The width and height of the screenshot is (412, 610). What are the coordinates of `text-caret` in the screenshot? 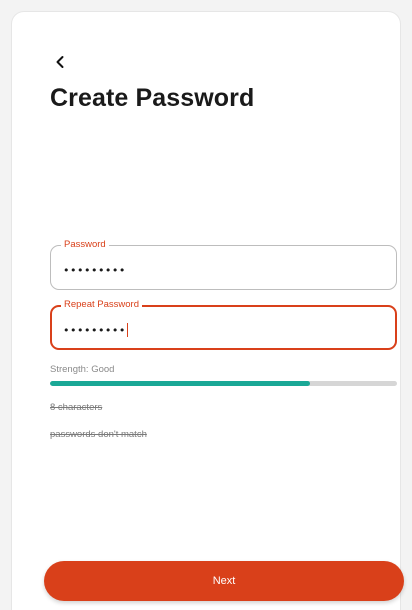 It's located at (127, 330).